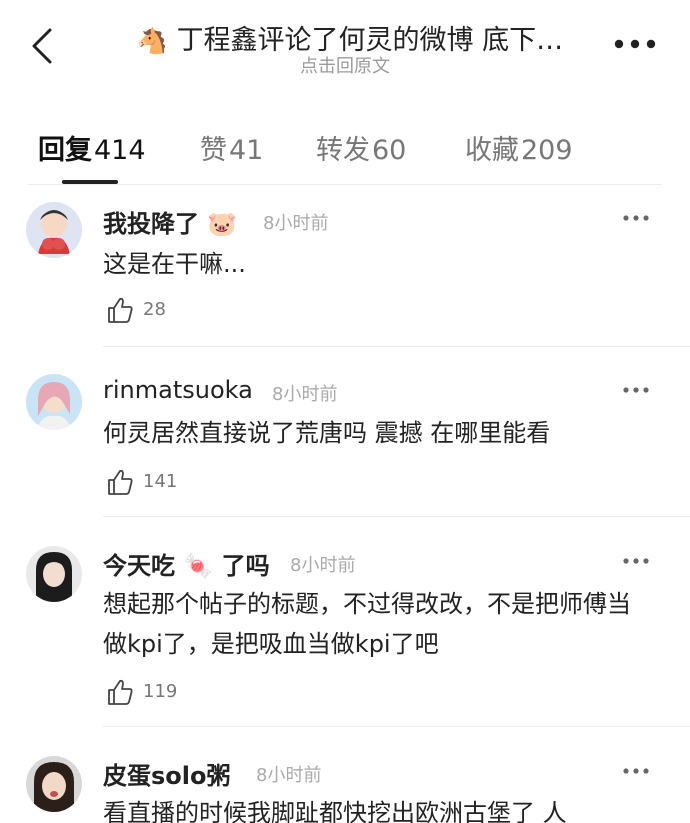 This screenshot has width=690, height=823. I want to click on username-suffix: 了吗, so click(245, 566).